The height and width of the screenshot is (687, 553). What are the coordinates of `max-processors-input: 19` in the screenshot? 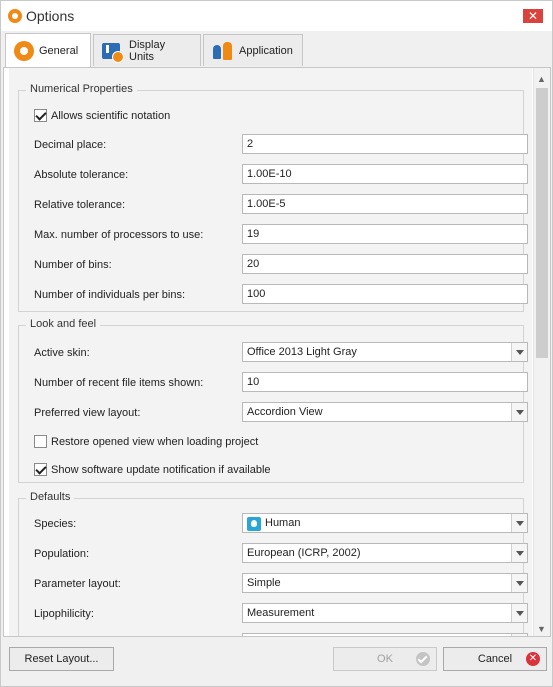 It's located at (385, 234).